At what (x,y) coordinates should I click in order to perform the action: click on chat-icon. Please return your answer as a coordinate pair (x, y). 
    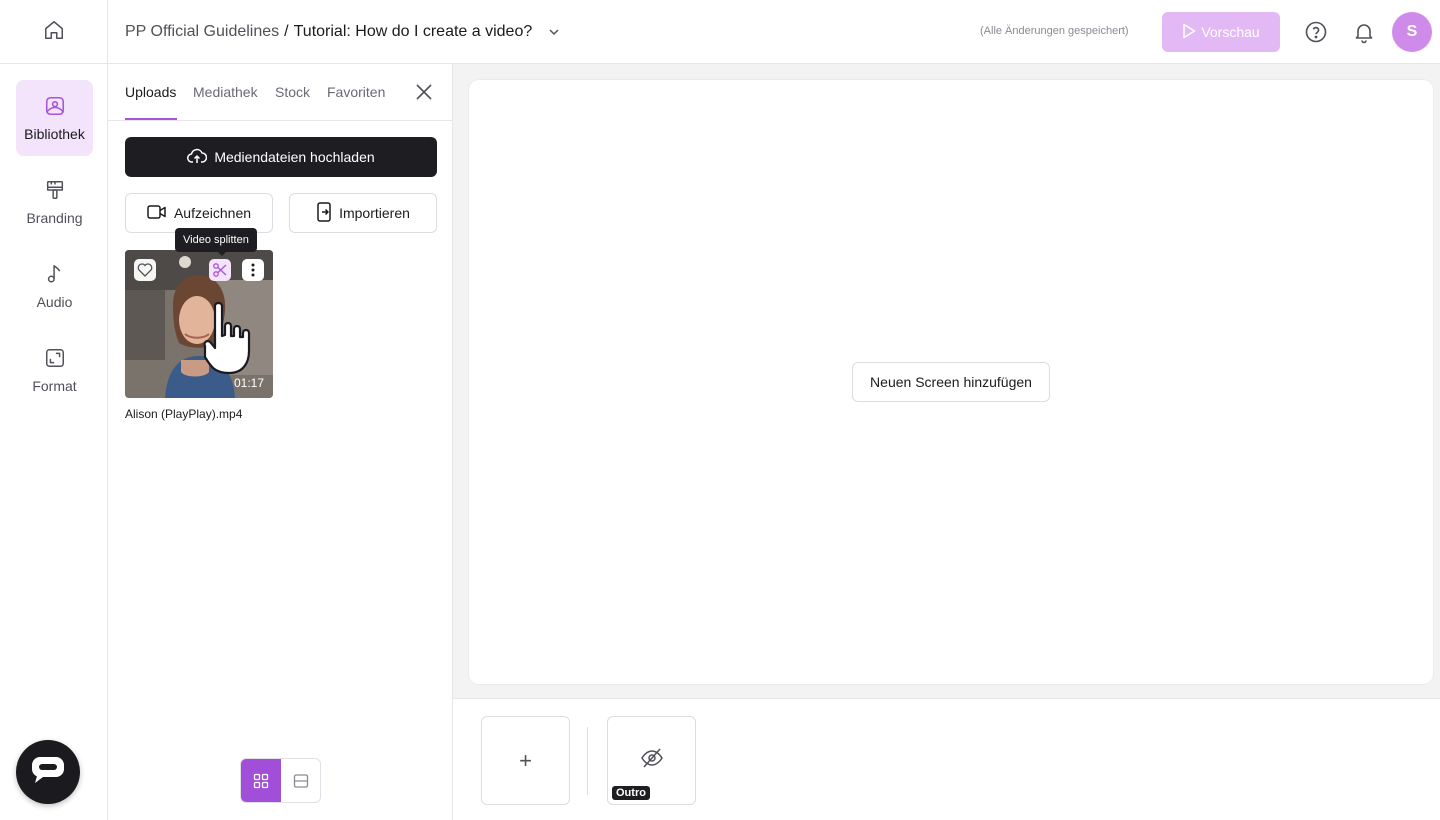
    Looking at the image, I should click on (48, 772).